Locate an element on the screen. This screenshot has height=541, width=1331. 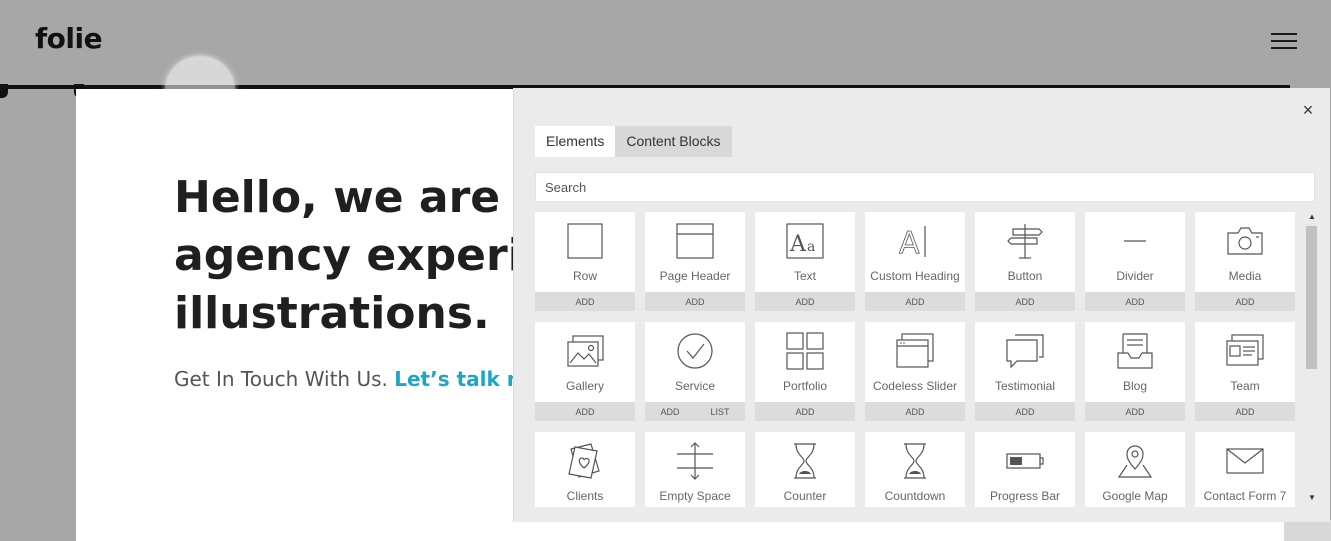
slider-icon is located at coordinates (915, 351).